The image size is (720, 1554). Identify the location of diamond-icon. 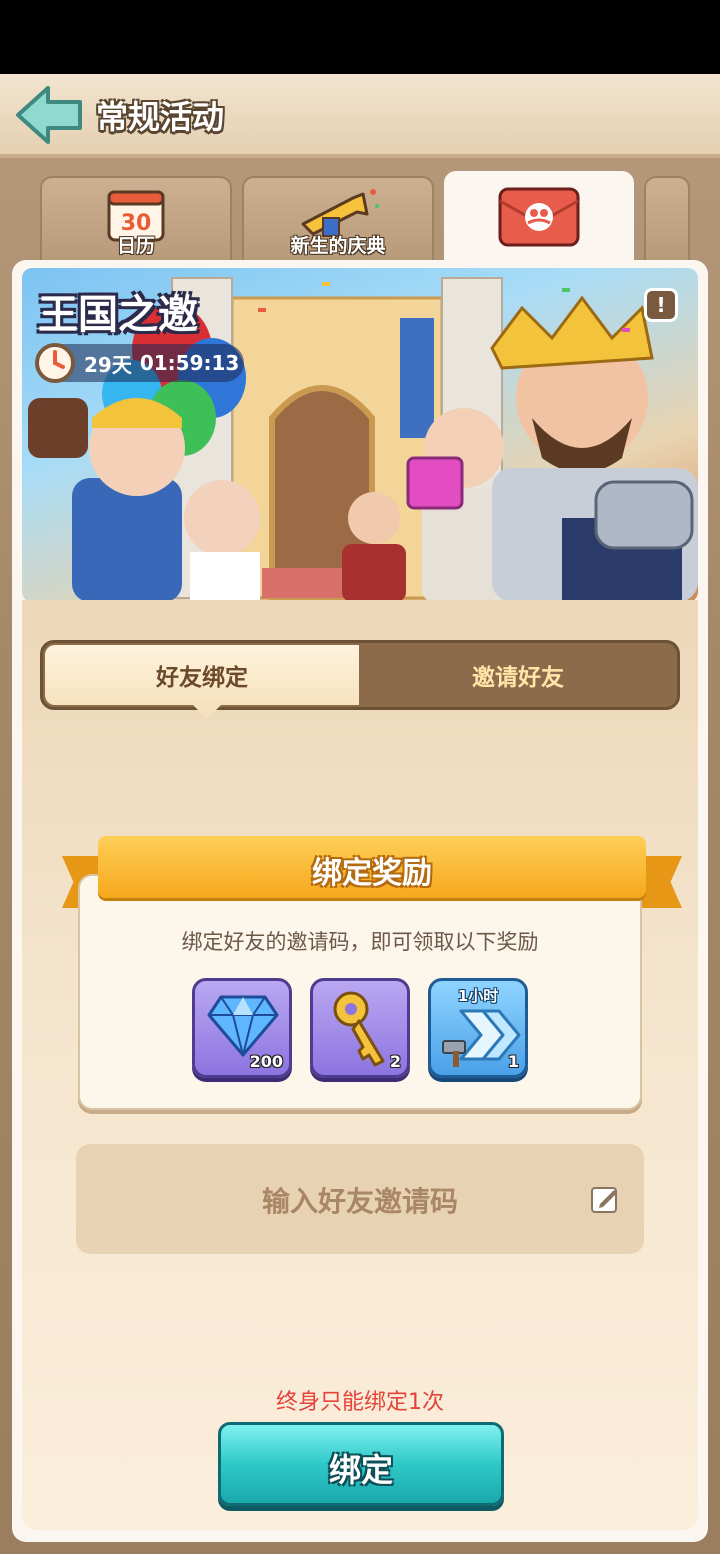
(243, 1026).